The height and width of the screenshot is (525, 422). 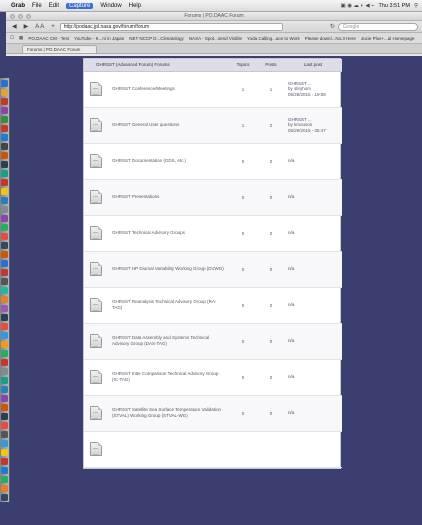 What do you see at coordinates (80, 5) in the screenshot?
I see `menu-capture: Capture` at bounding box center [80, 5].